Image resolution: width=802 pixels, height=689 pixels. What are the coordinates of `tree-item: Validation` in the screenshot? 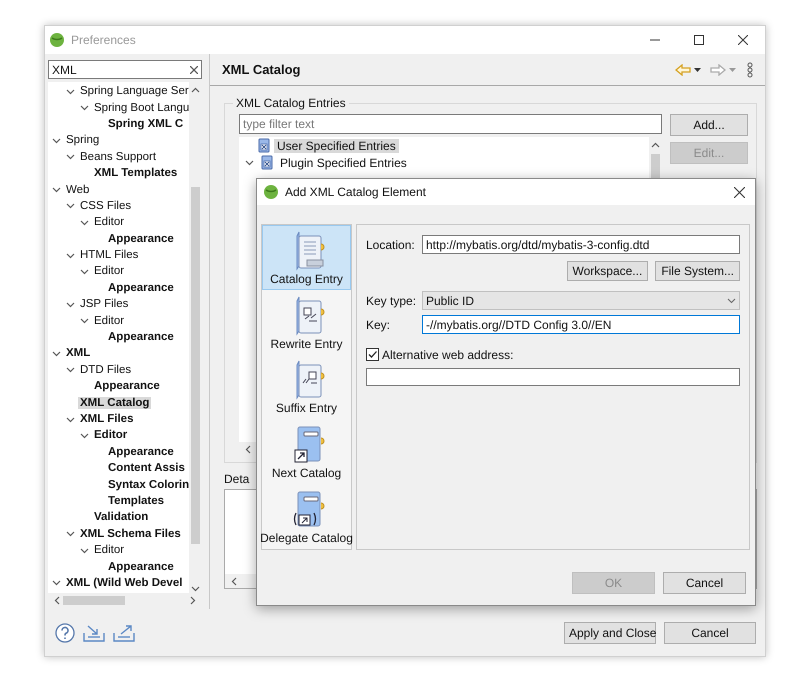 It's located at (121, 517).